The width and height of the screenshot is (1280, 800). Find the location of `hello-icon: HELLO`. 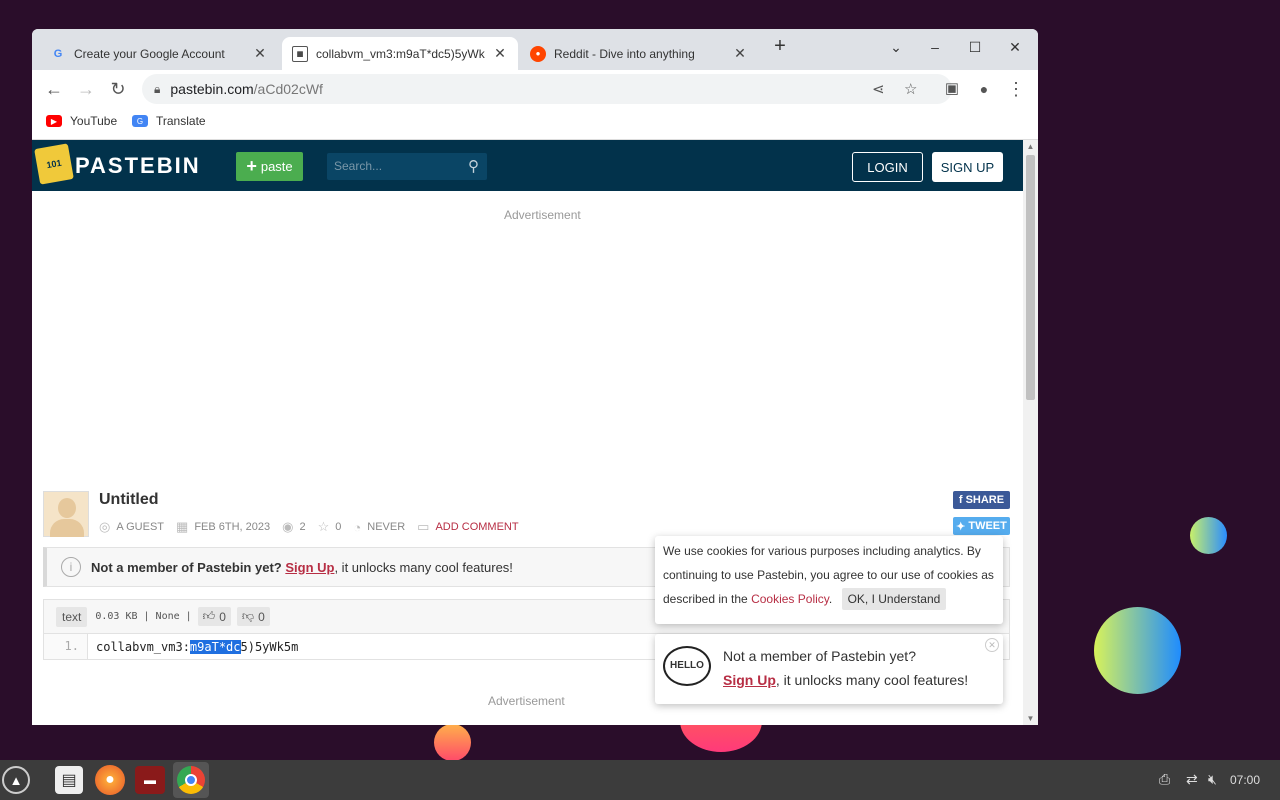

hello-icon: HELLO is located at coordinates (687, 666).